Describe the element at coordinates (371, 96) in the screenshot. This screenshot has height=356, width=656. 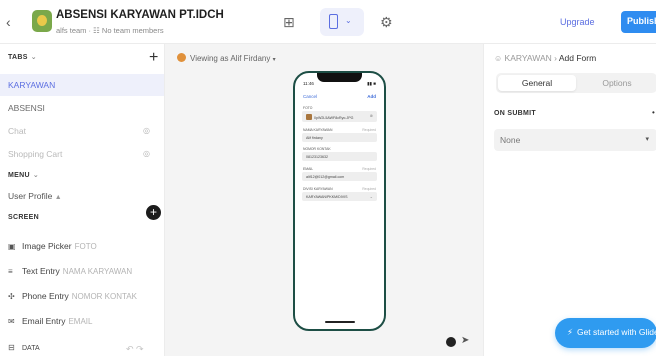
I see `form-add-button: Add` at that location.